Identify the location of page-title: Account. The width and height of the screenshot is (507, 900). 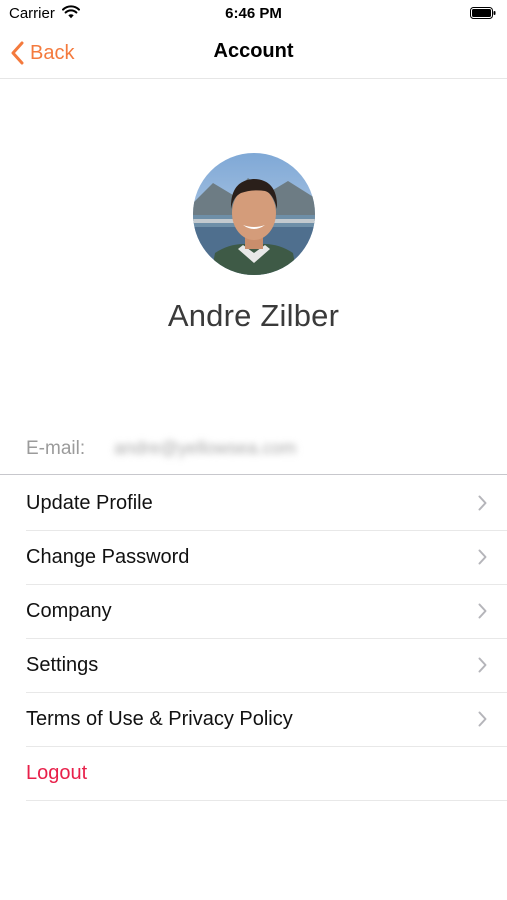
(253, 51).